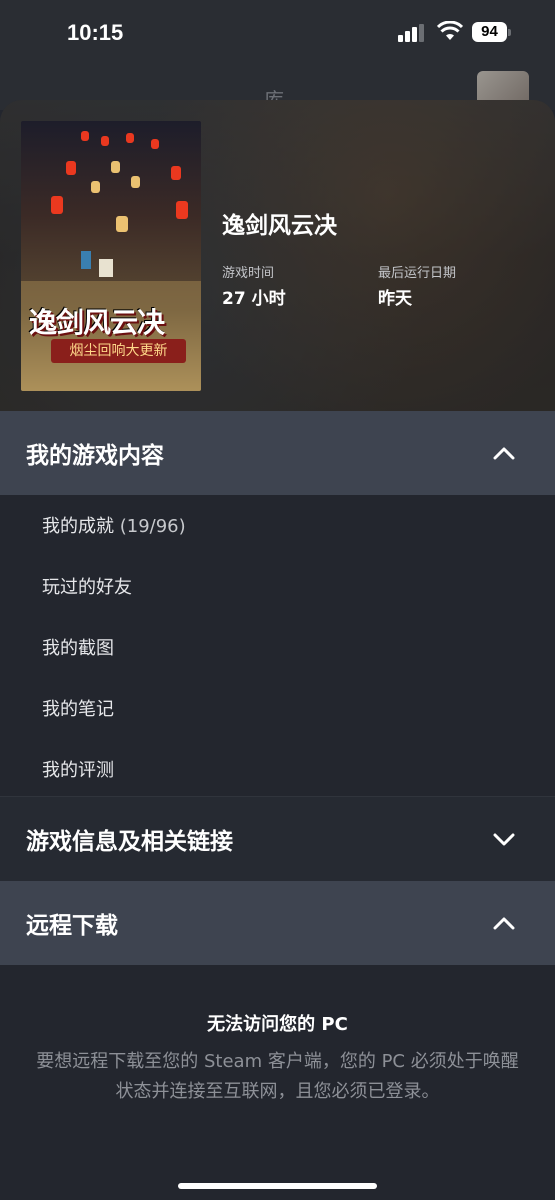  I want to click on cover-title: 逸剑风云决, so click(97, 322).